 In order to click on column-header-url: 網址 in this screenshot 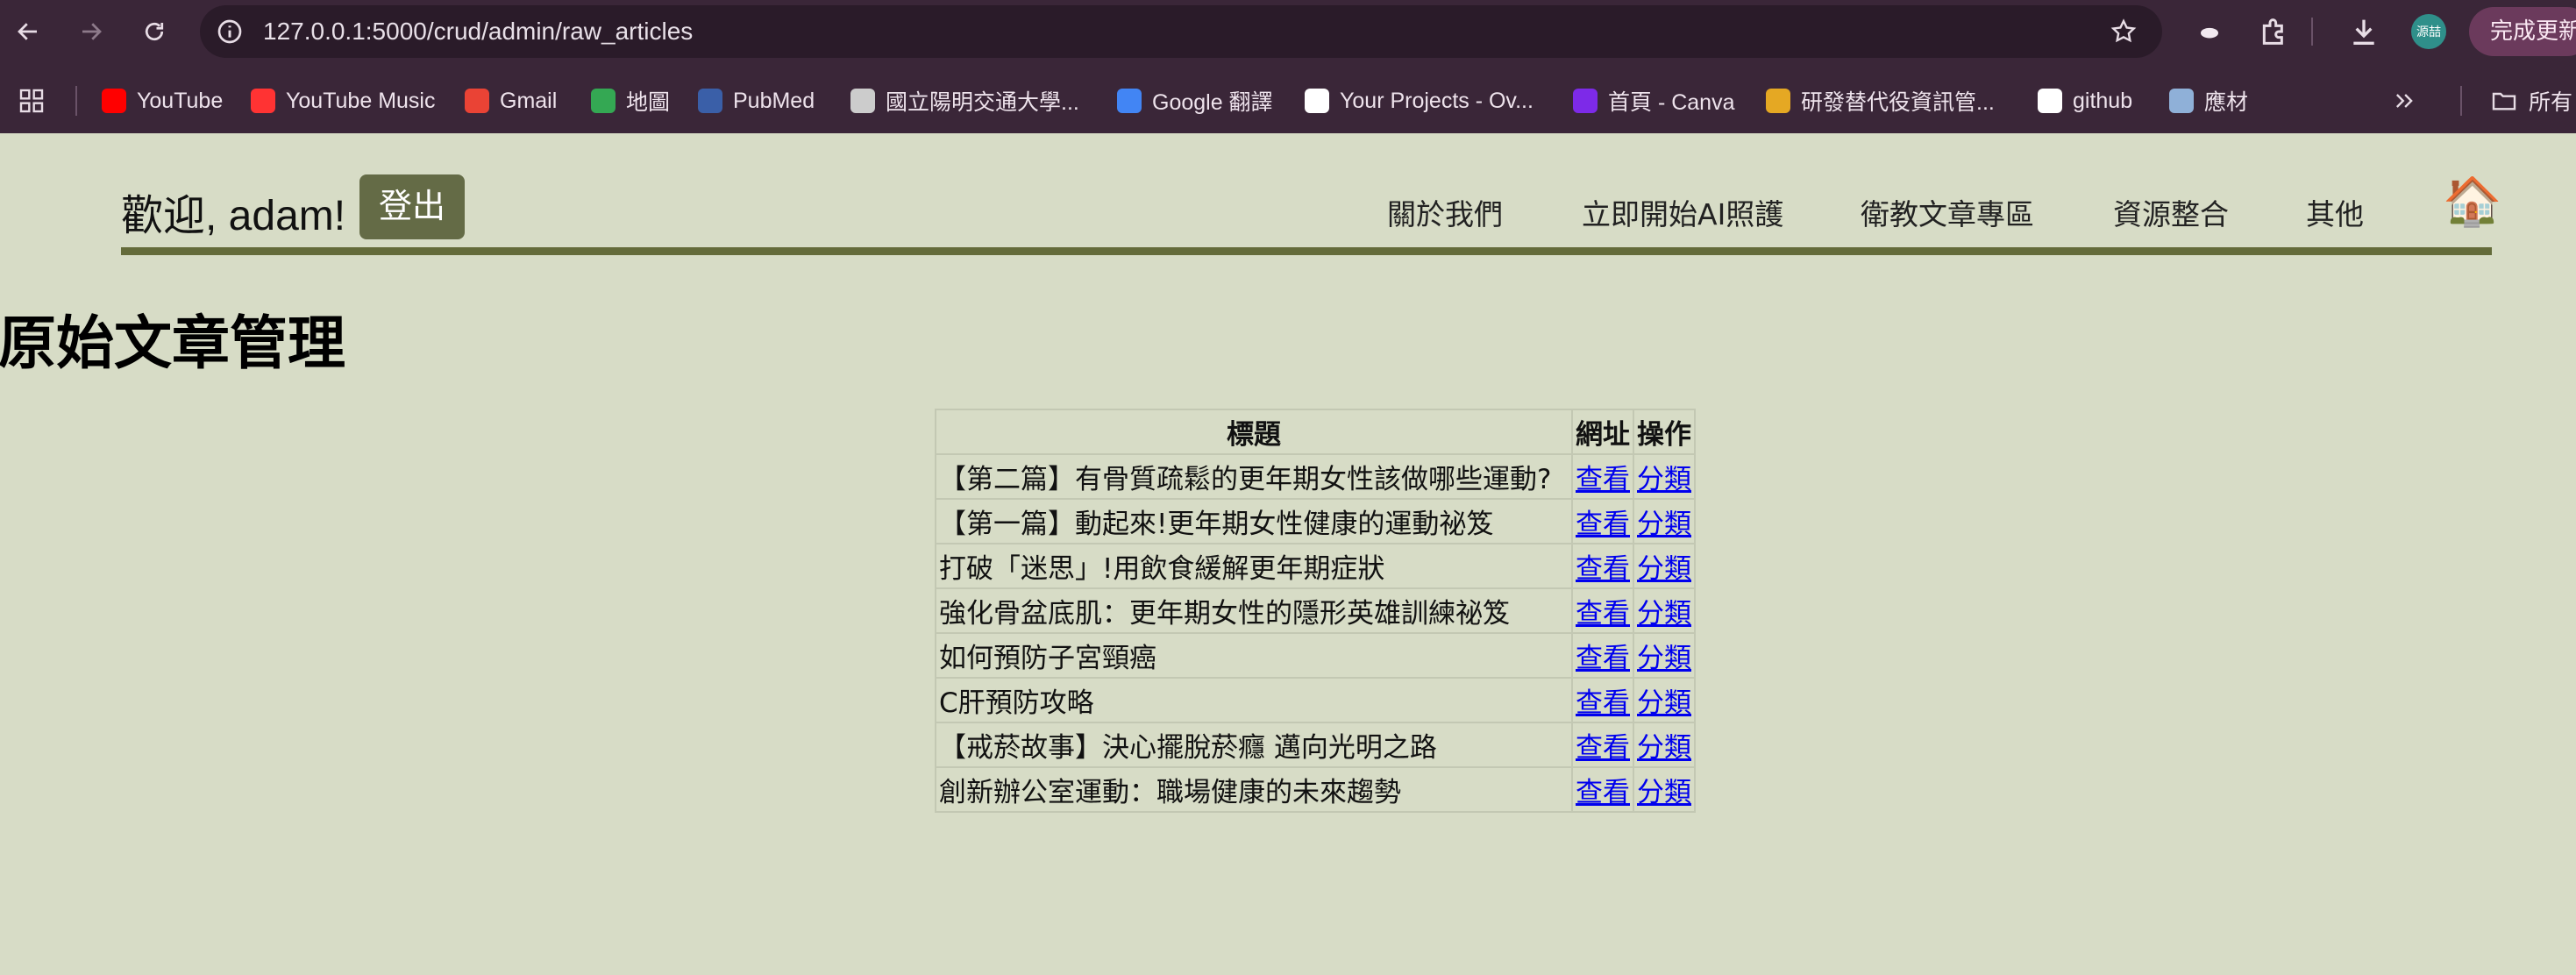, I will do `click(1602, 432)`.